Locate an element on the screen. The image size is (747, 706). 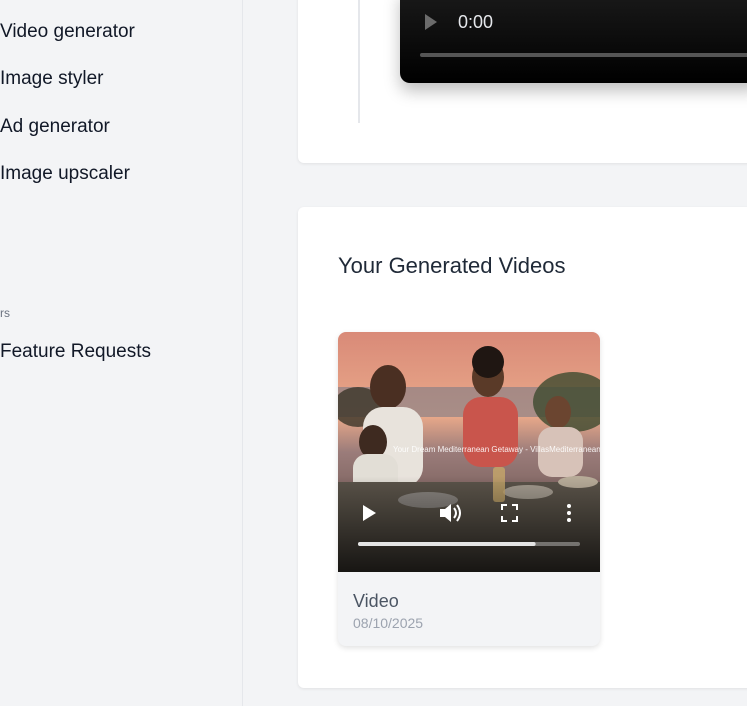
section-title: Your Generated Videos is located at coordinates (452, 265).